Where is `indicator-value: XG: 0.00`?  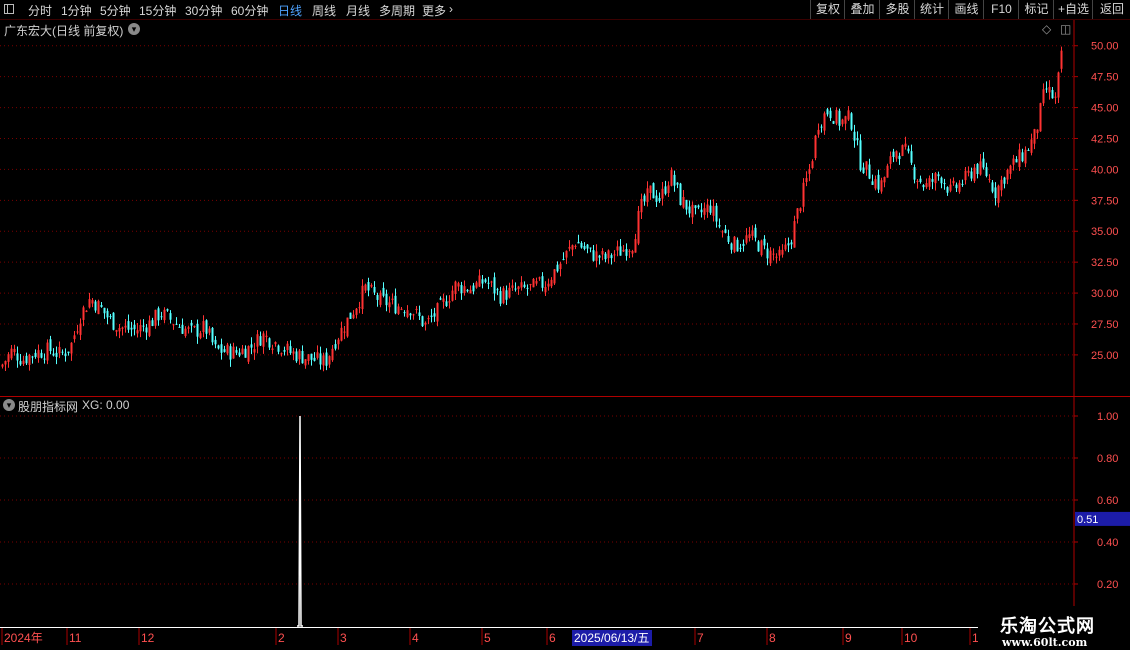
indicator-value: XG: 0.00 is located at coordinates (106, 405).